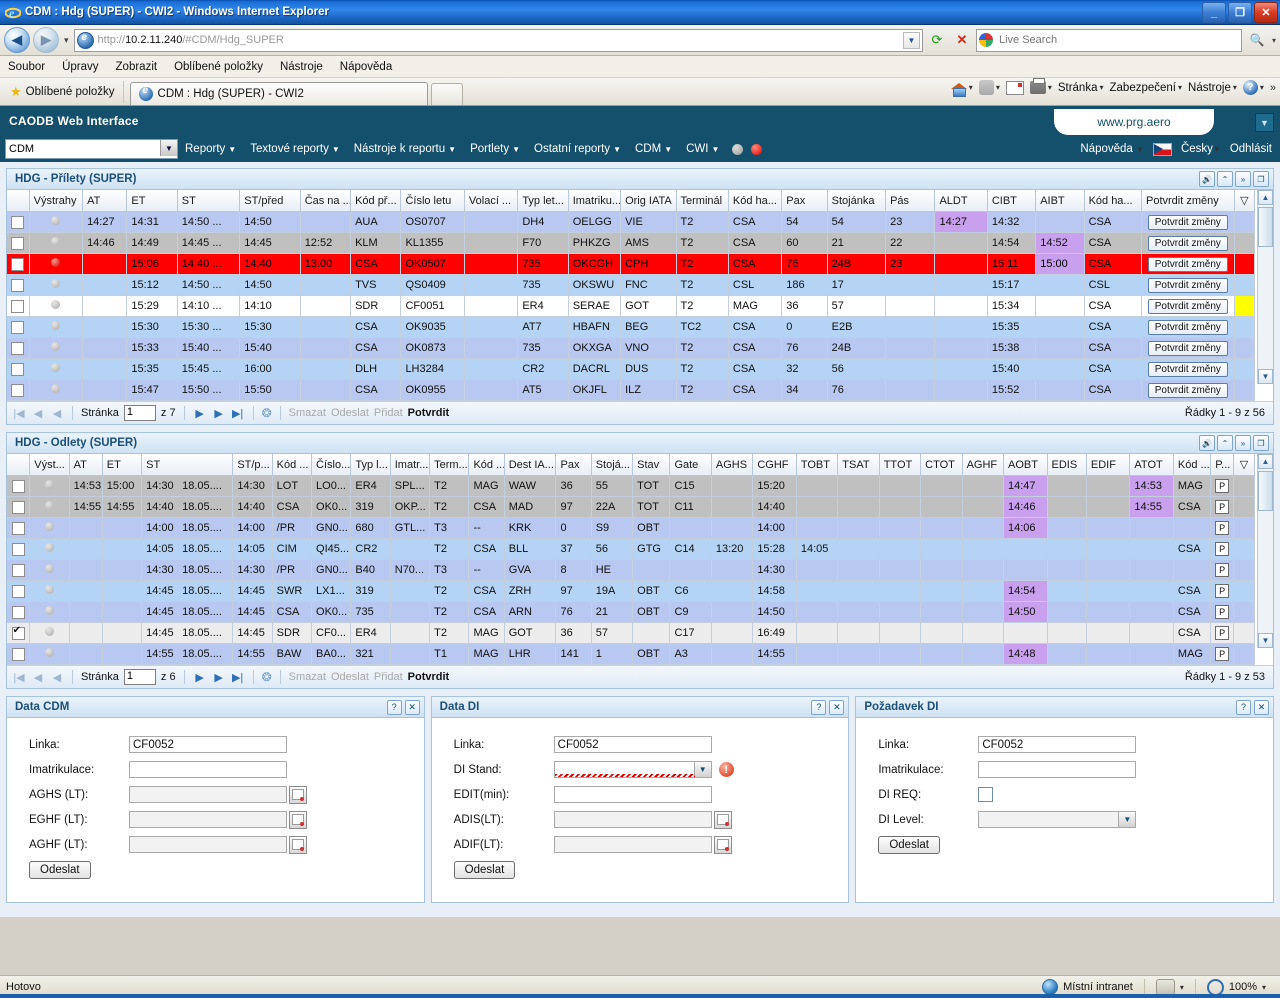 This screenshot has height=998, width=1280. What do you see at coordinates (690, 507) in the screenshot?
I see `cell-gate: C11` at bounding box center [690, 507].